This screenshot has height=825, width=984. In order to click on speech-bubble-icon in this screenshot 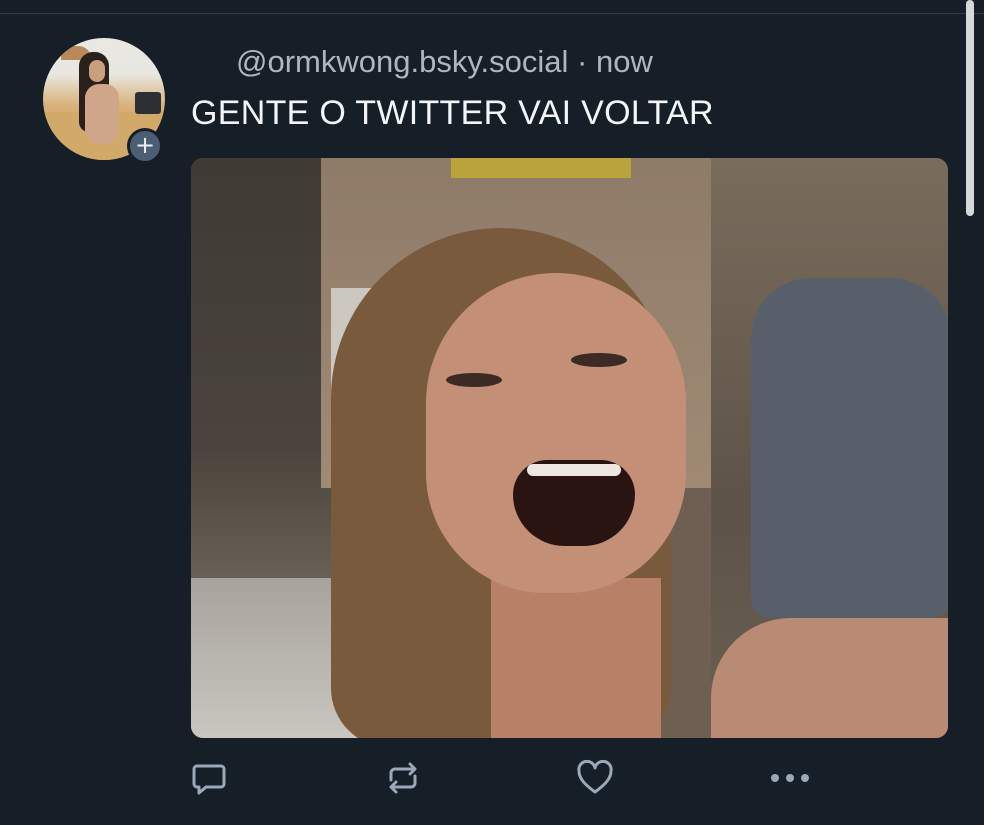, I will do `click(209, 779)`.